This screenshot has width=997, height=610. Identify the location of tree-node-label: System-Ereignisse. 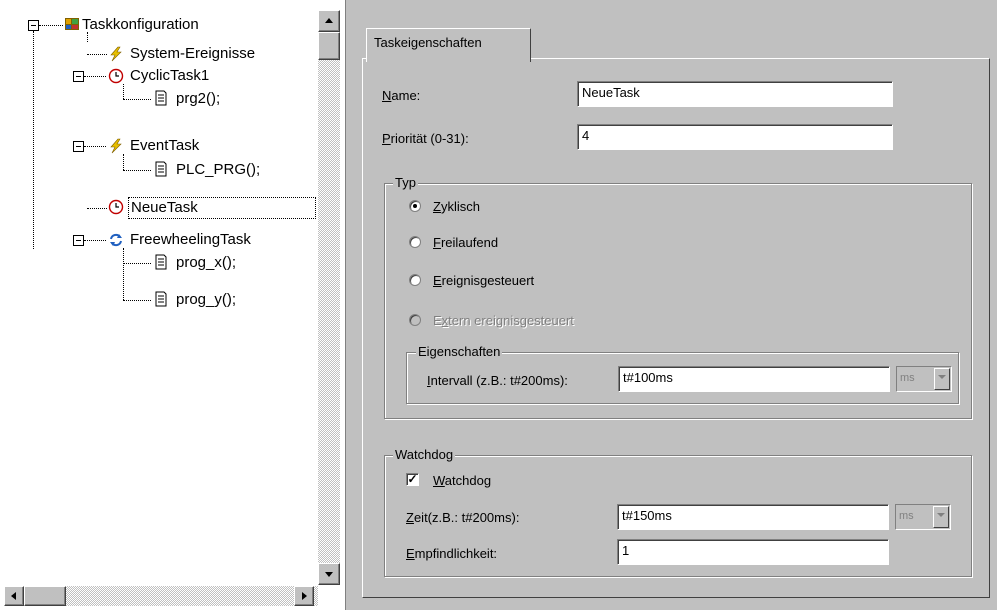
(193, 53).